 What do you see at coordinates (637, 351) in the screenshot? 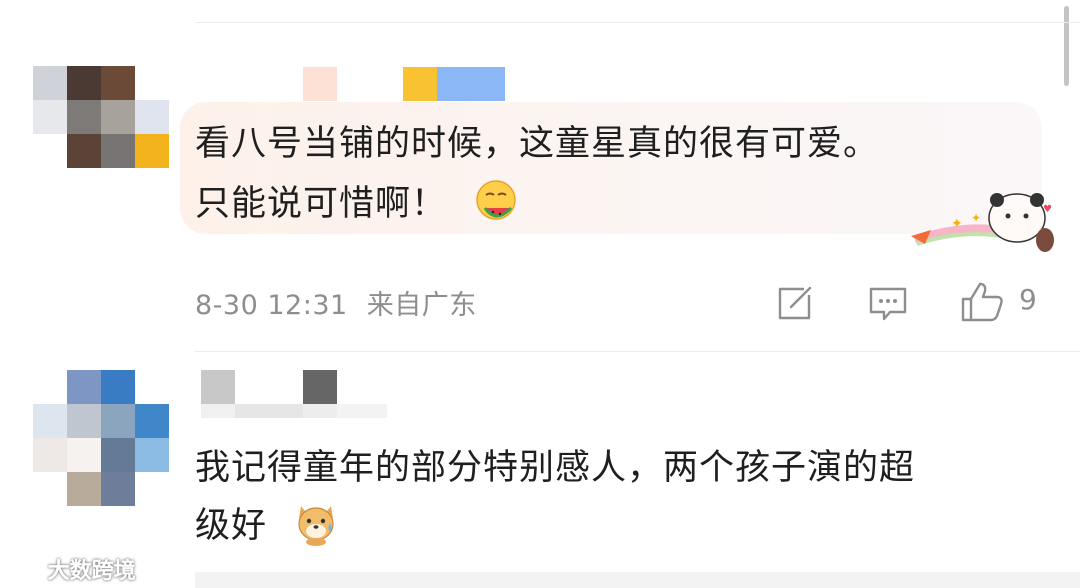
I see `divider-comments` at bounding box center [637, 351].